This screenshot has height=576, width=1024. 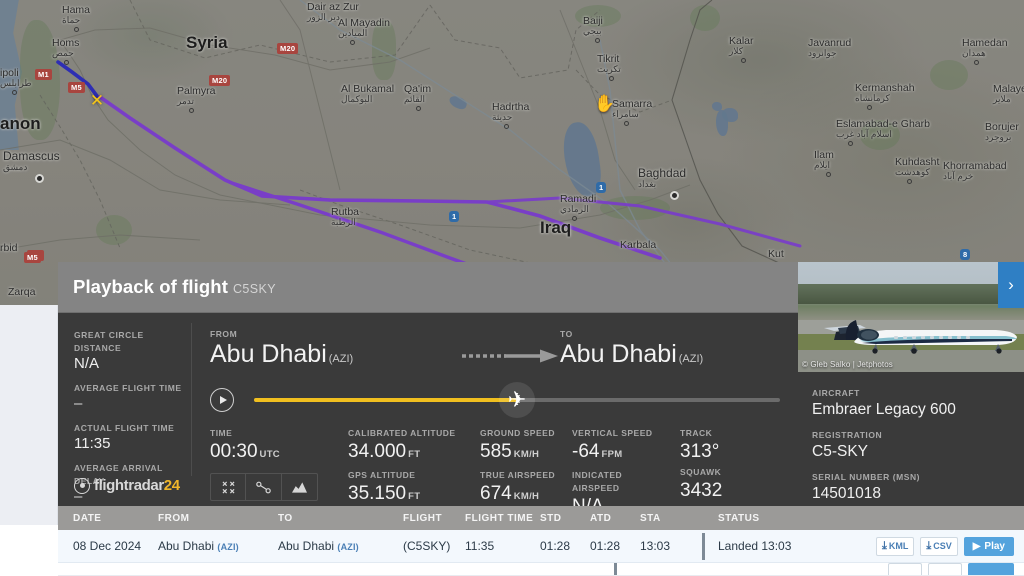 I want to click on metric-label: GROUND SPEED, so click(x=517, y=433).